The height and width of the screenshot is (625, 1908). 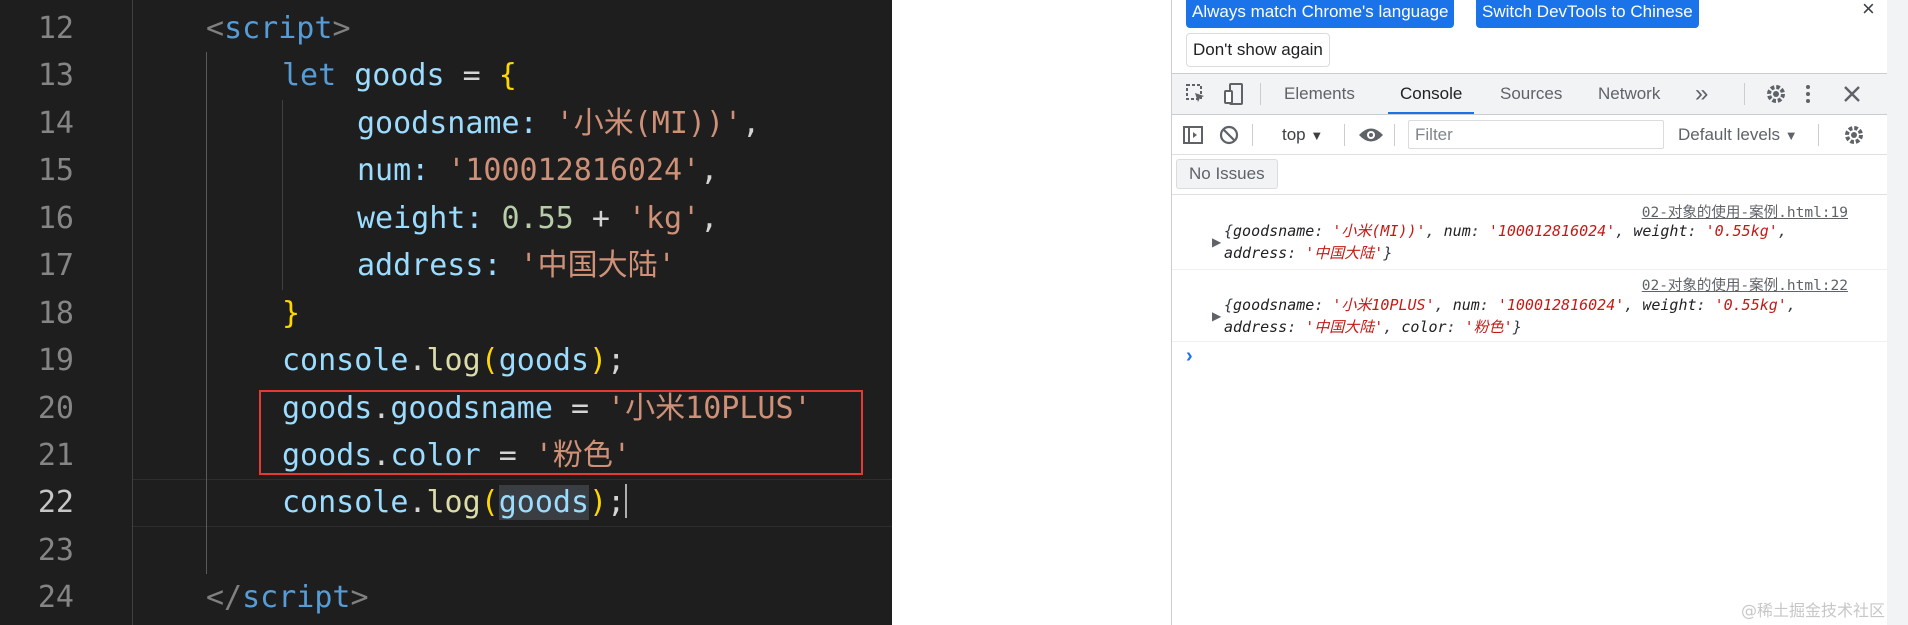 What do you see at coordinates (1745, 284) in the screenshot?
I see `source-link: 02-对象的使用-案例.html:22` at bounding box center [1745, 284].